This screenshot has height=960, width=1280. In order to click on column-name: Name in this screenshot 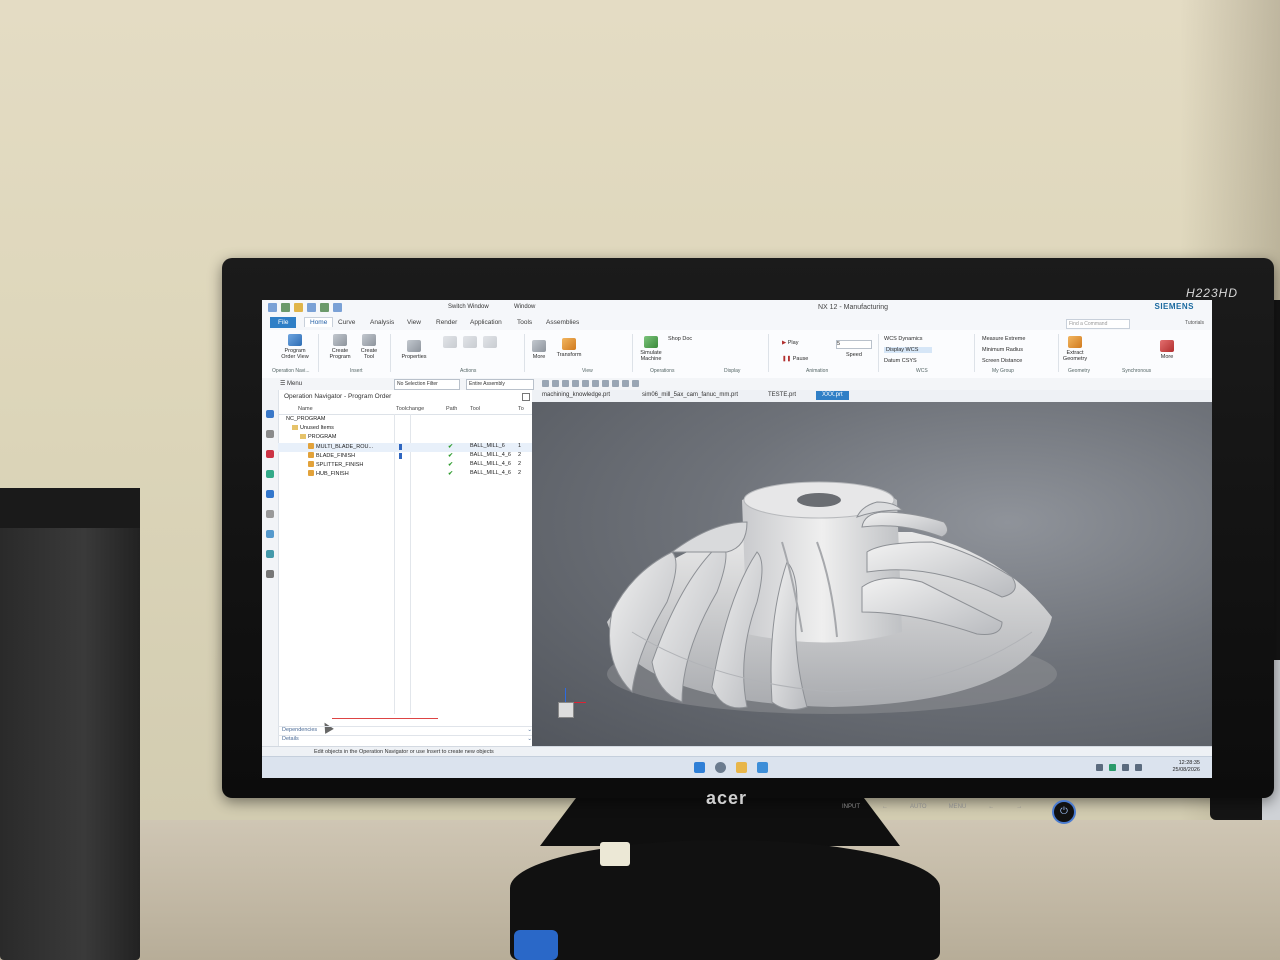, I will do `click(305, 409)`.